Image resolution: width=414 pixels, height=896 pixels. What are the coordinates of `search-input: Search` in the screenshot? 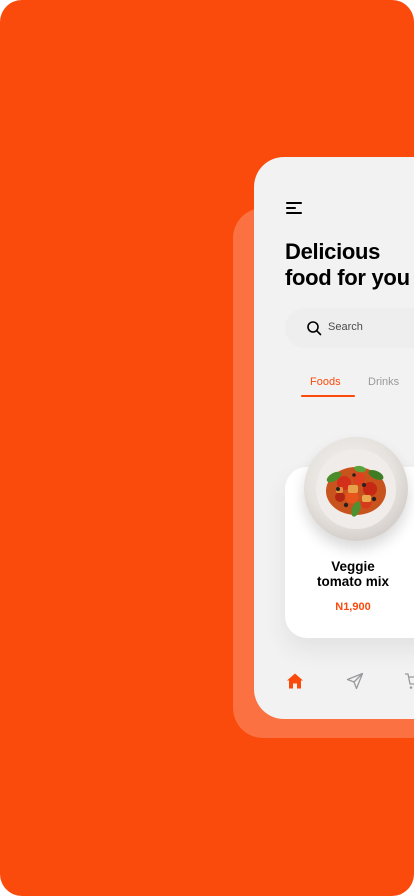 It's located at (349, 328).